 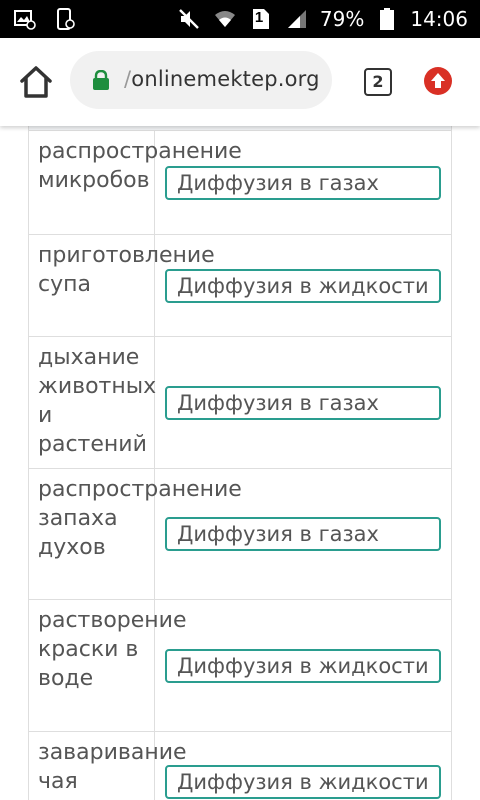 I want to click on home-button, so click(x=36, y=82).